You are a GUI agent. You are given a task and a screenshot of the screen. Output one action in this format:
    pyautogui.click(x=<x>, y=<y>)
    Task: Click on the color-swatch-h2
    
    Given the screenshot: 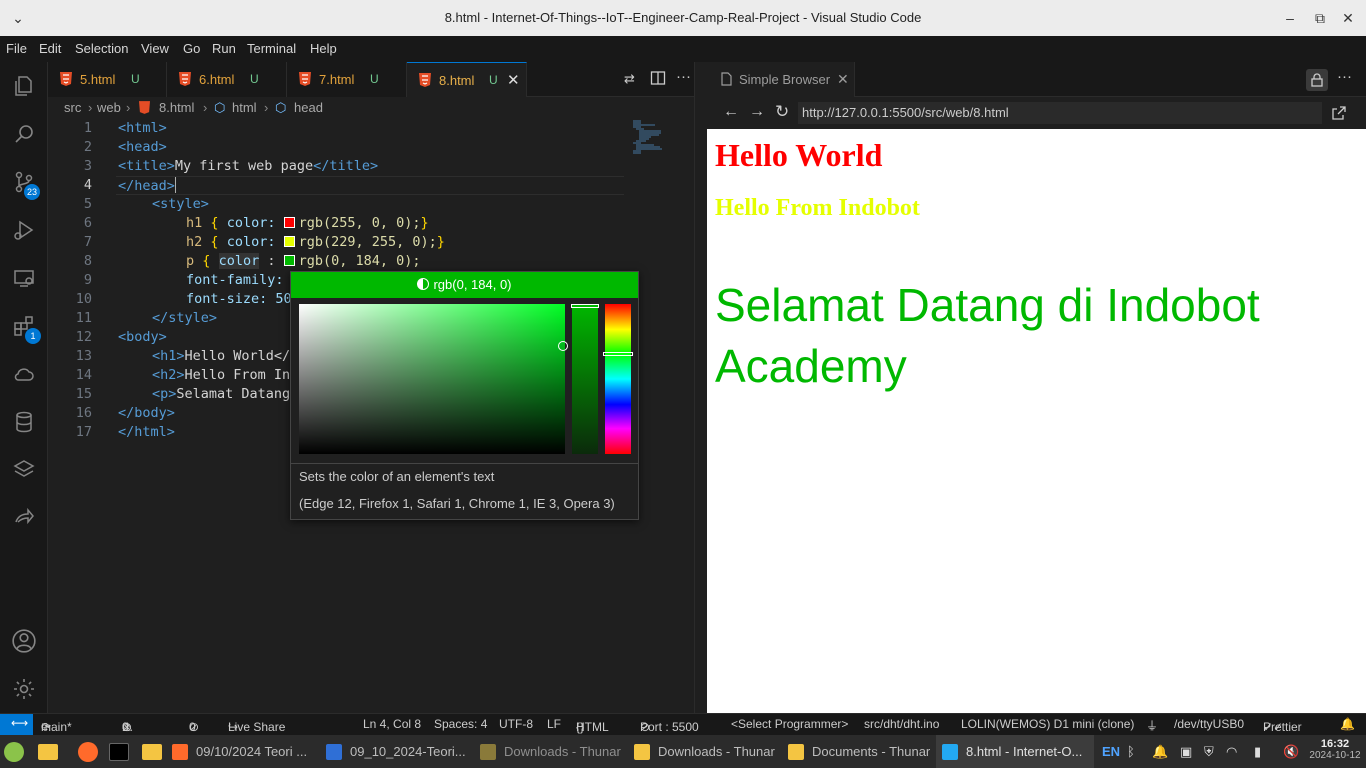 What is the action you would take?
    pyautogui.click(x=289, y=241)
    